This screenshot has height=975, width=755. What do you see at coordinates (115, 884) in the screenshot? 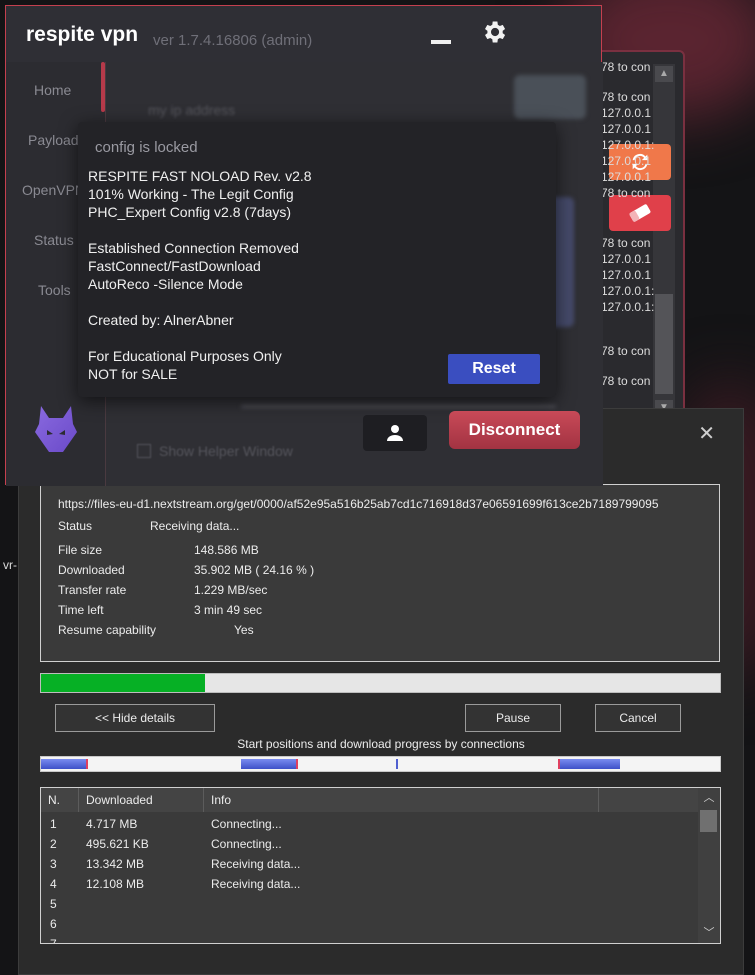
I see `cell-downloaded: 12.108 MB` at bounding box center [115, 884].